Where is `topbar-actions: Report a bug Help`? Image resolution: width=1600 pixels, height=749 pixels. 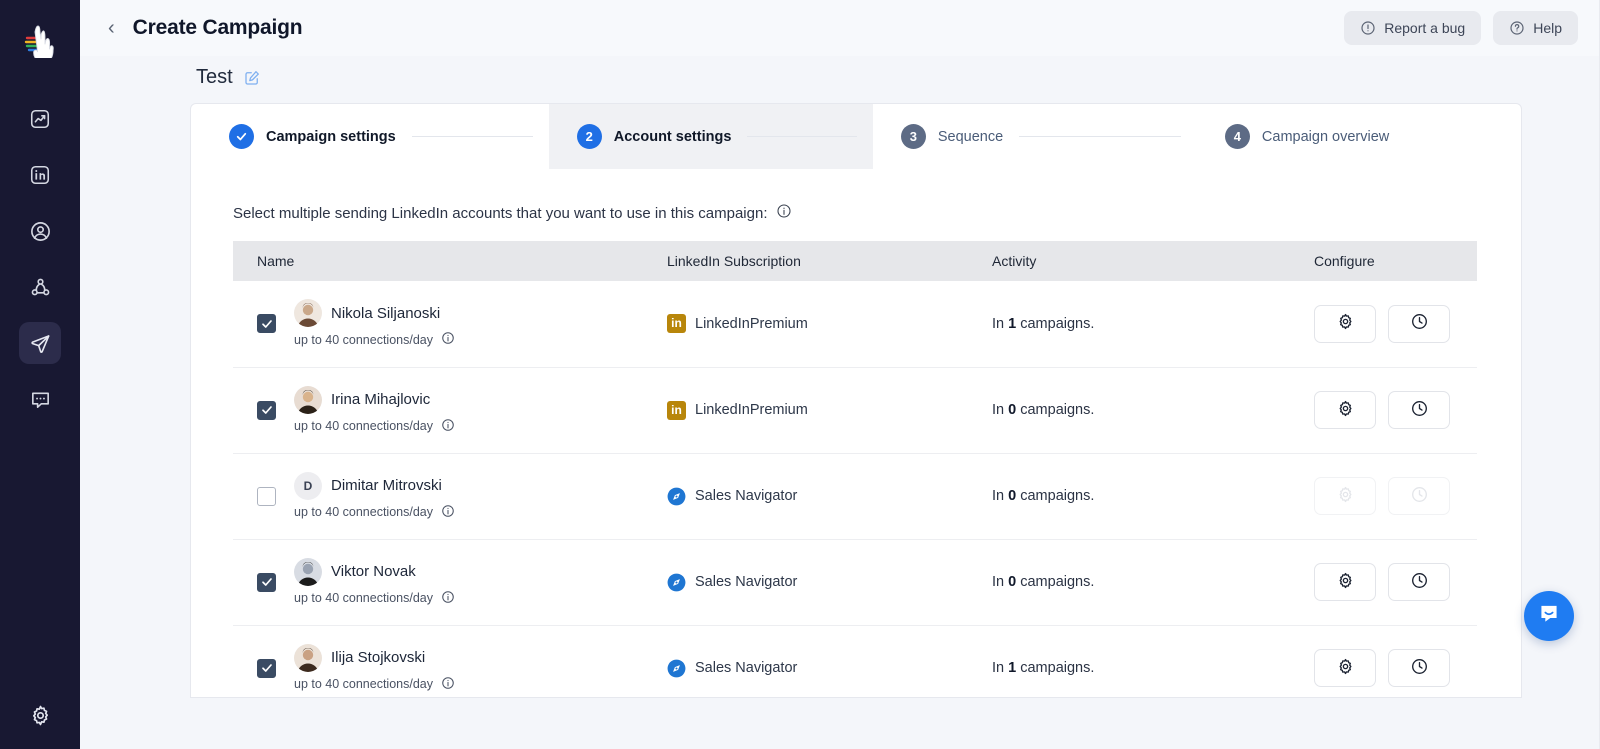 topbar-actions: Report a bug Help is located at coordinates (1461, 28).